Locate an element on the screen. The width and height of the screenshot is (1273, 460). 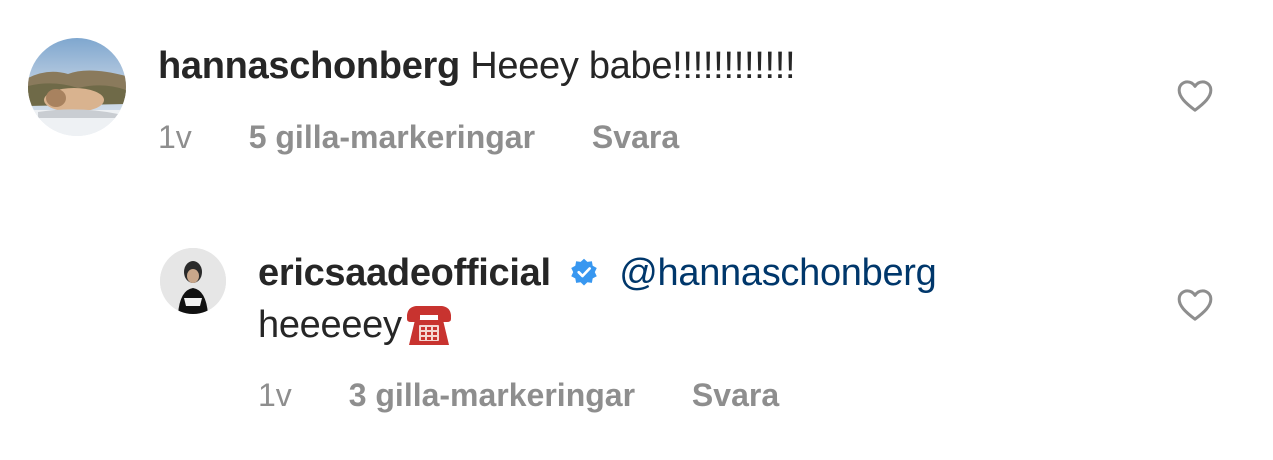
telephone-icon is located at coordinates (429, 324).